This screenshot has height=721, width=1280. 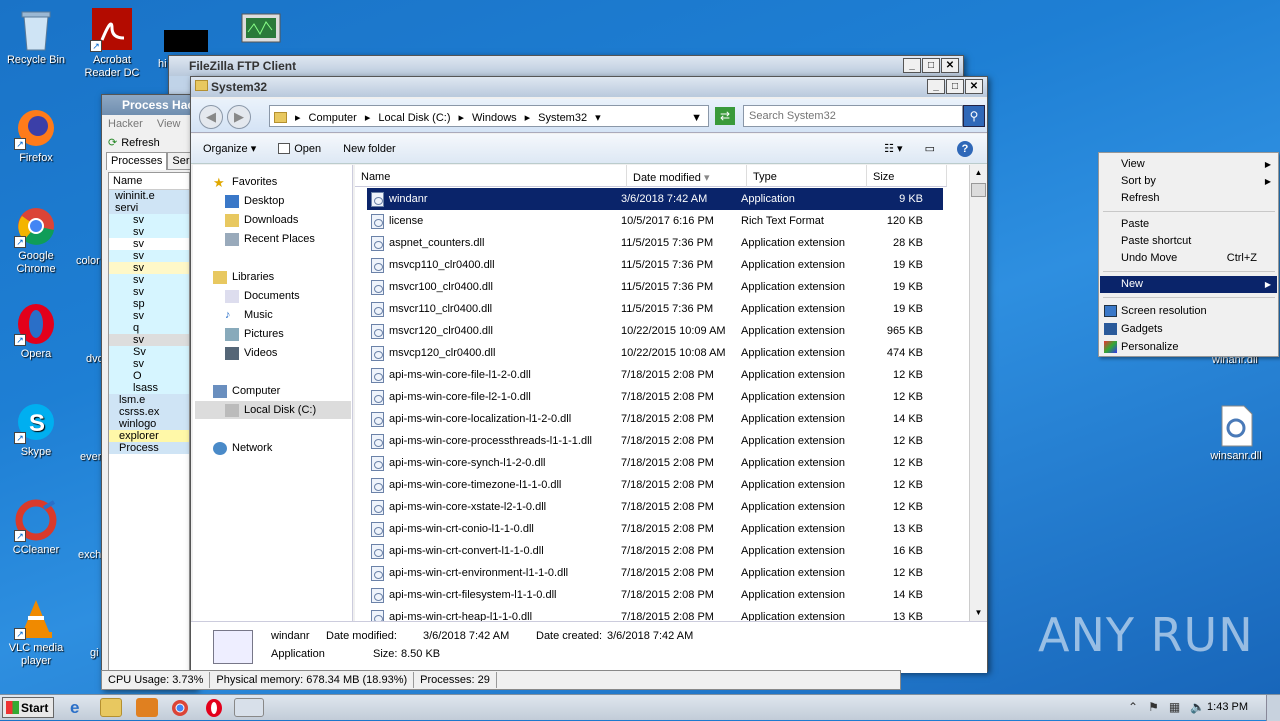 What do you see at coordinates (169, 124) in the screenshot?
I see `menu-view: View` at bounding box center [169, 124].